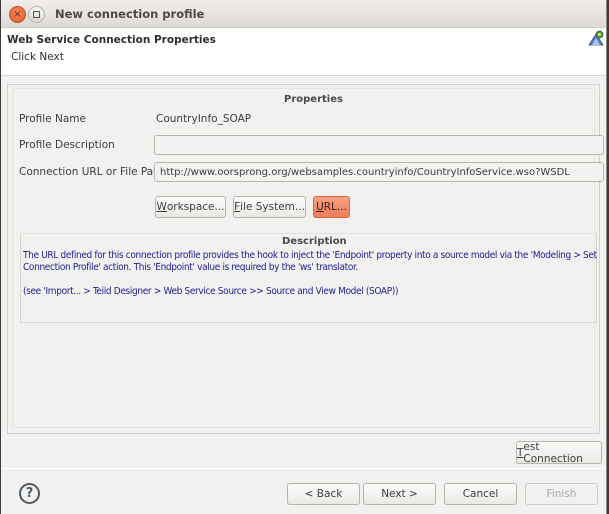 This screenshot has height=514, width=609. I want to click on close-icon: ×, so click(17, 14).